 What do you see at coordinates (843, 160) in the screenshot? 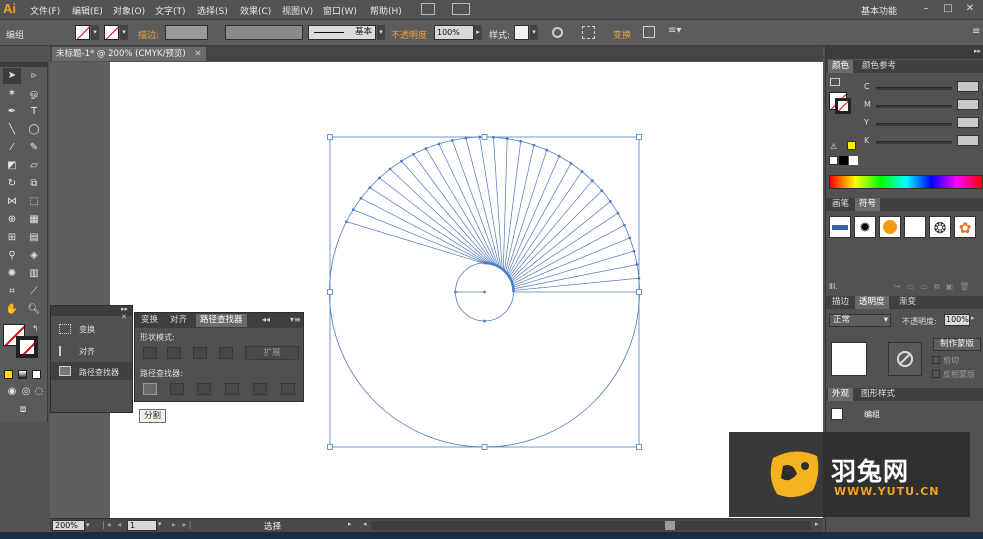
I see `black-swatch` at bounding box center [843, 160].